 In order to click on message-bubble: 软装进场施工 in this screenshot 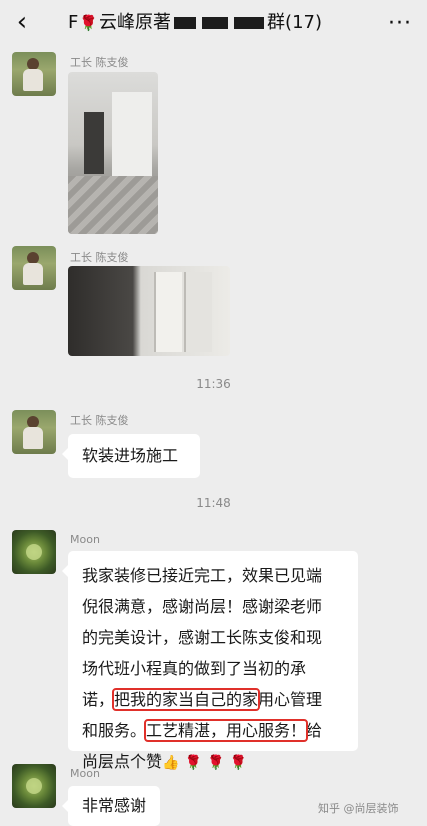, I will do `click(131, 456)`.